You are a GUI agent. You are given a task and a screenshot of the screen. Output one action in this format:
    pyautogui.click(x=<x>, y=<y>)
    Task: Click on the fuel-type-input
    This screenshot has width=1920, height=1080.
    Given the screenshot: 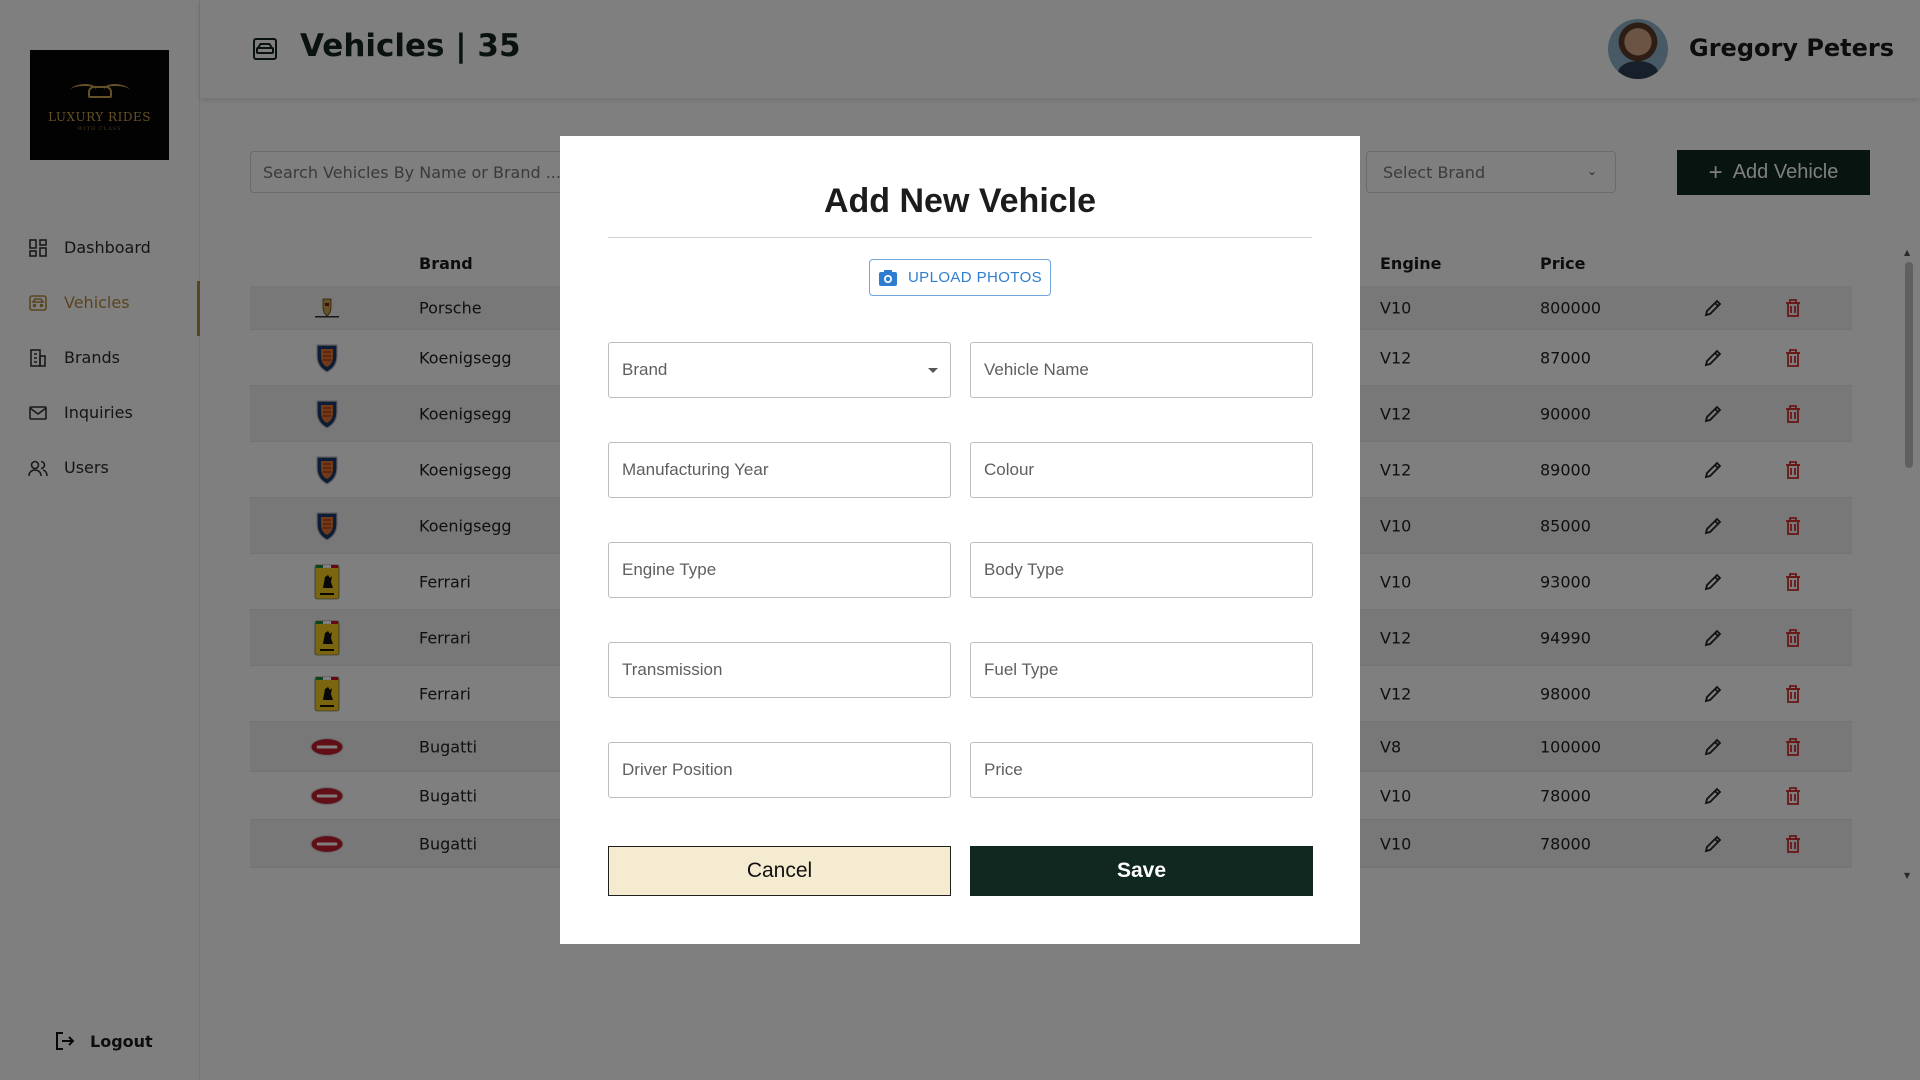 What is the action you would take?
    pyautogui.click(x=1141, y=670)
    